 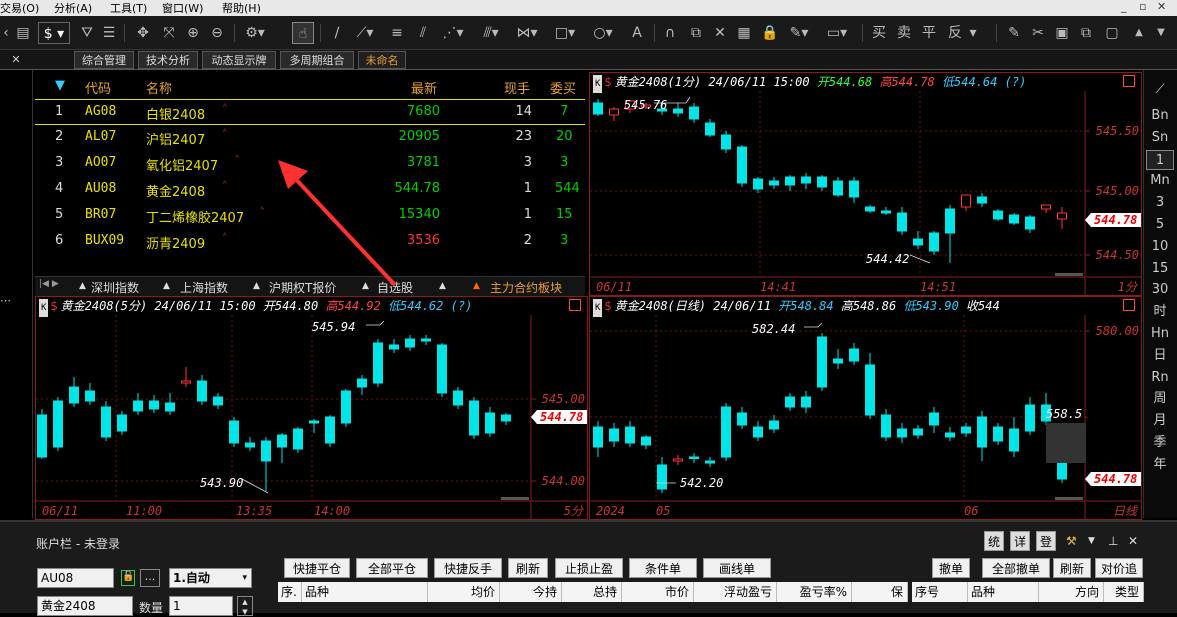 What do you see at coordinates (517, 87) in the screenshot?
I see `header-volume: 现手` at bounding box center [517, 87].